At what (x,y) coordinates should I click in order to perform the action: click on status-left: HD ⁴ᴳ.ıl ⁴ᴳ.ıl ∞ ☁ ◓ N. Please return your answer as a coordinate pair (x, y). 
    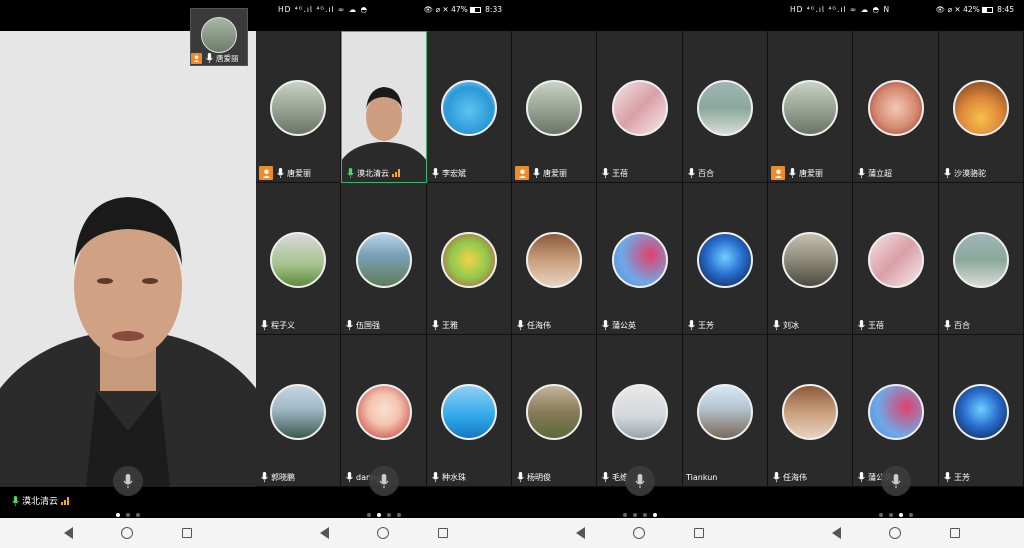
    Looking at the image, I should click on (840, 9).